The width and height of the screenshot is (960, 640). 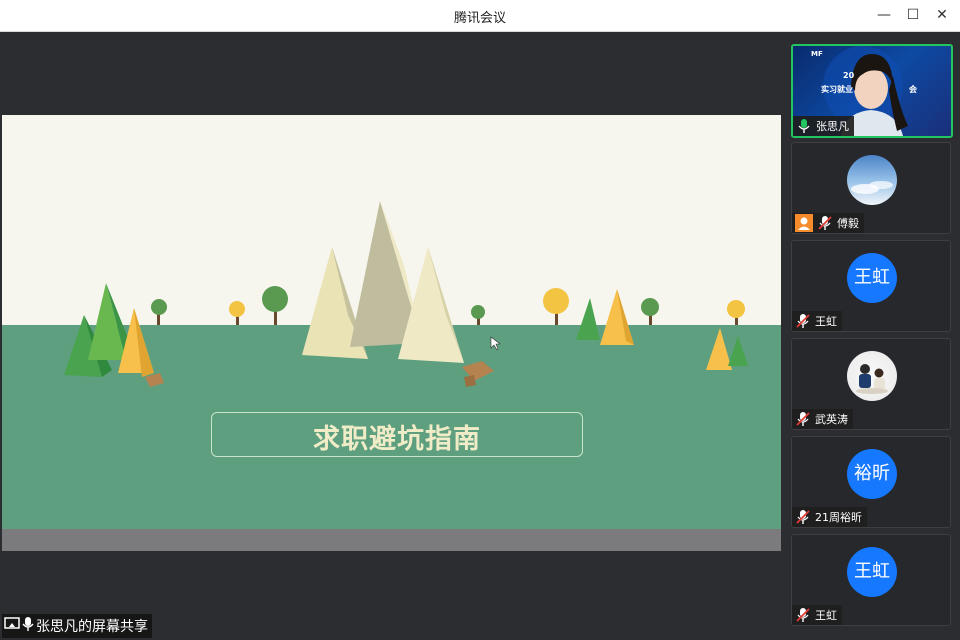 I want to click on banner-text-2: 20, so click(x=849, y=75).